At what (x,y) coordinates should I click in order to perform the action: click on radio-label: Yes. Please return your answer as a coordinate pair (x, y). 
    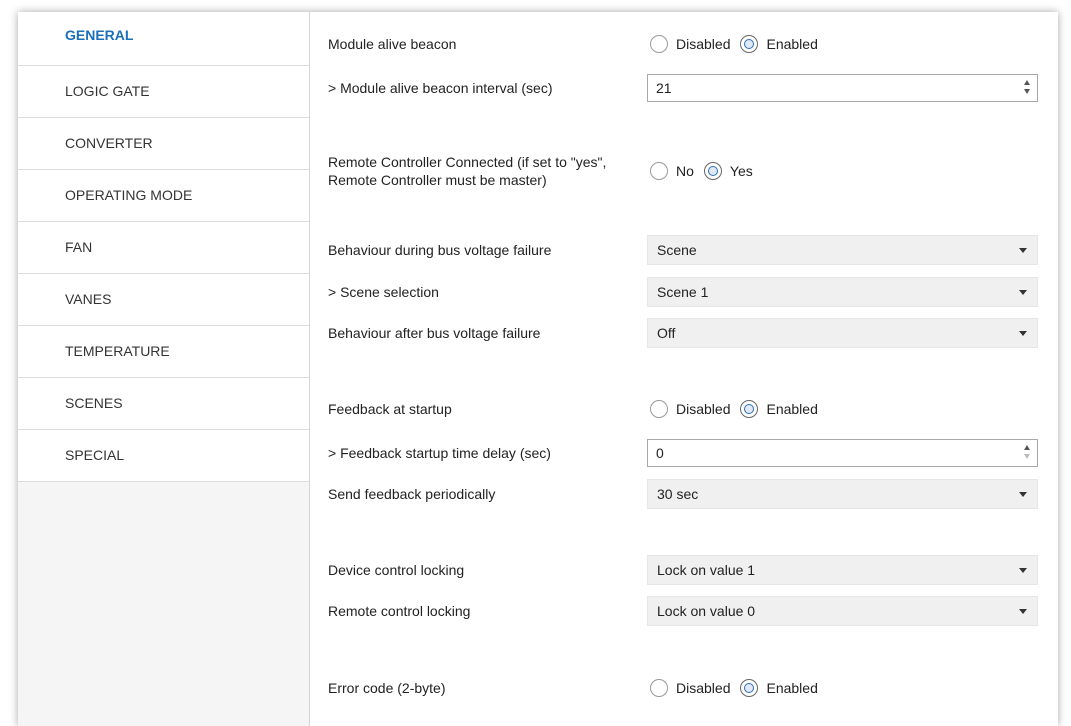
    Looking at the image, I should click on (741, 171).